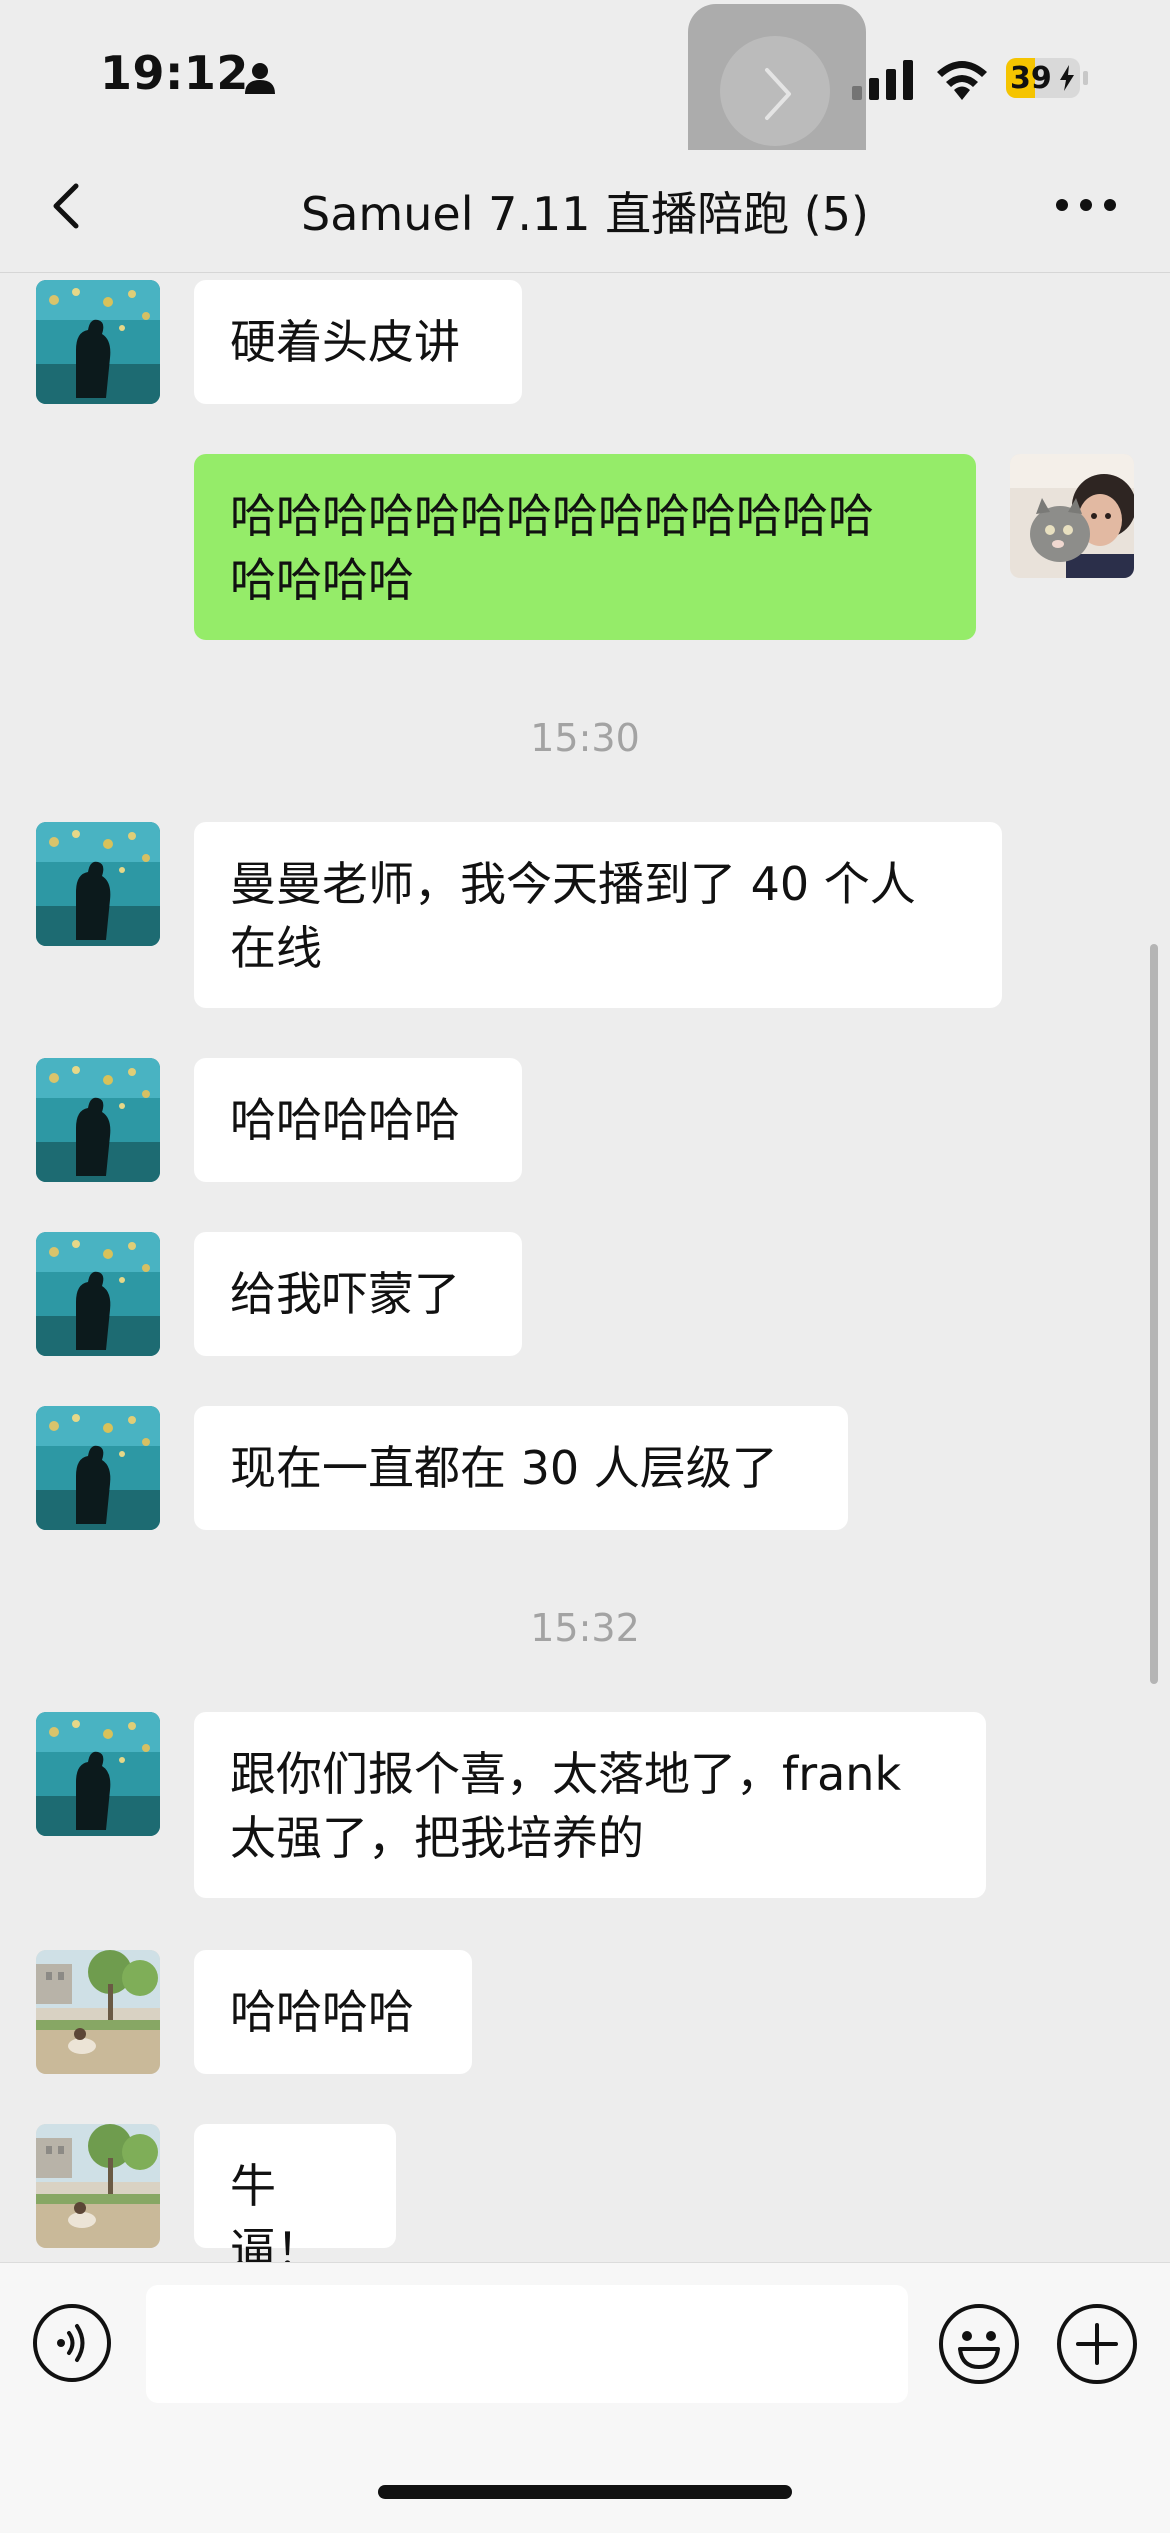 This screenshot has width=1170, height=2533. Describe the element at coordinates (345, 1294) in the screenshot. I see `message-text: 给我吓蒙了` at that location.